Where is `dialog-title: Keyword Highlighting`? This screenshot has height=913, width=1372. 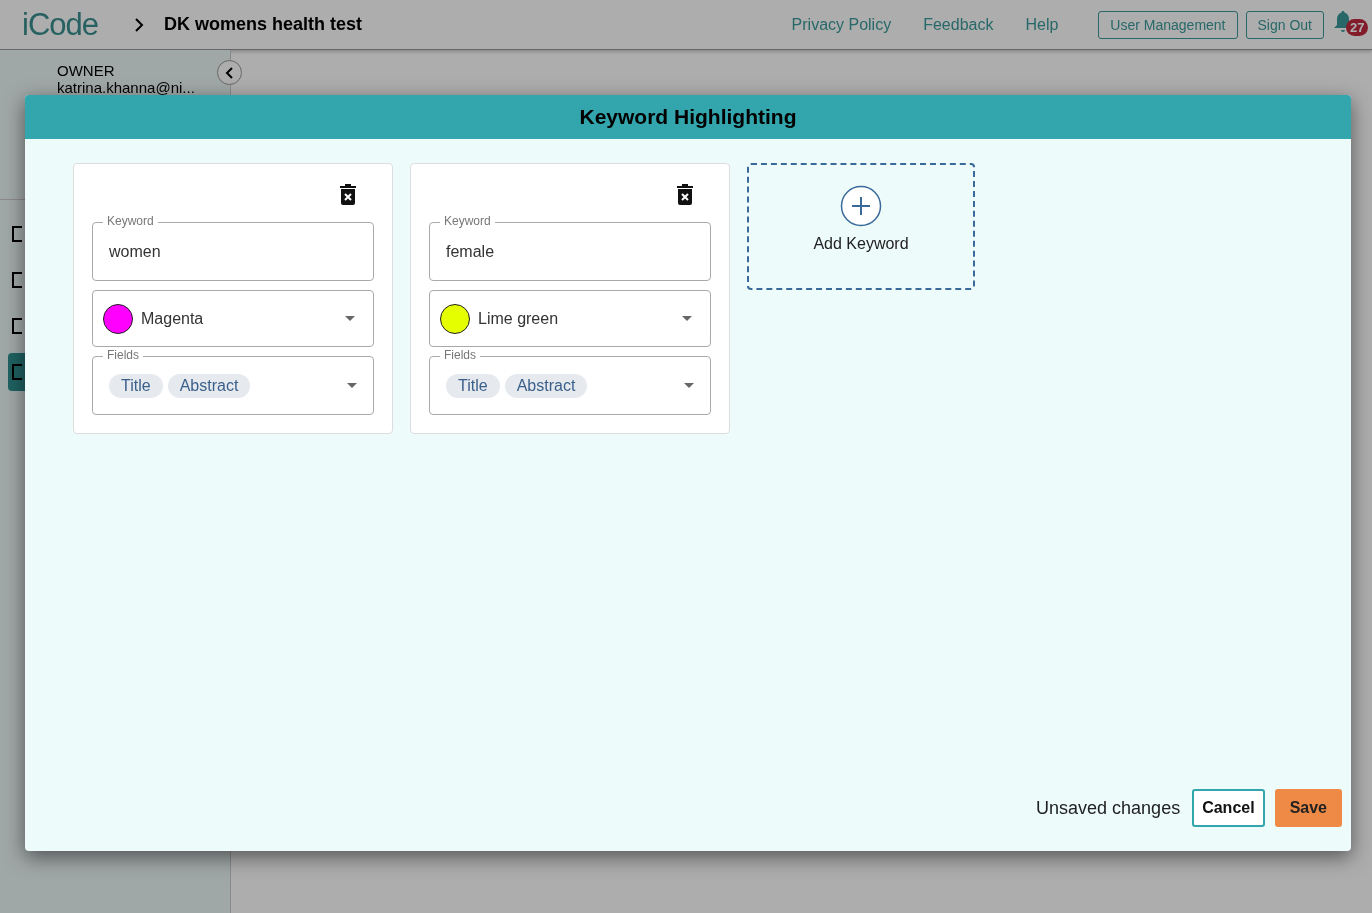 dialog-title: Keyword Highlighting is located at coordinates (688, 117).